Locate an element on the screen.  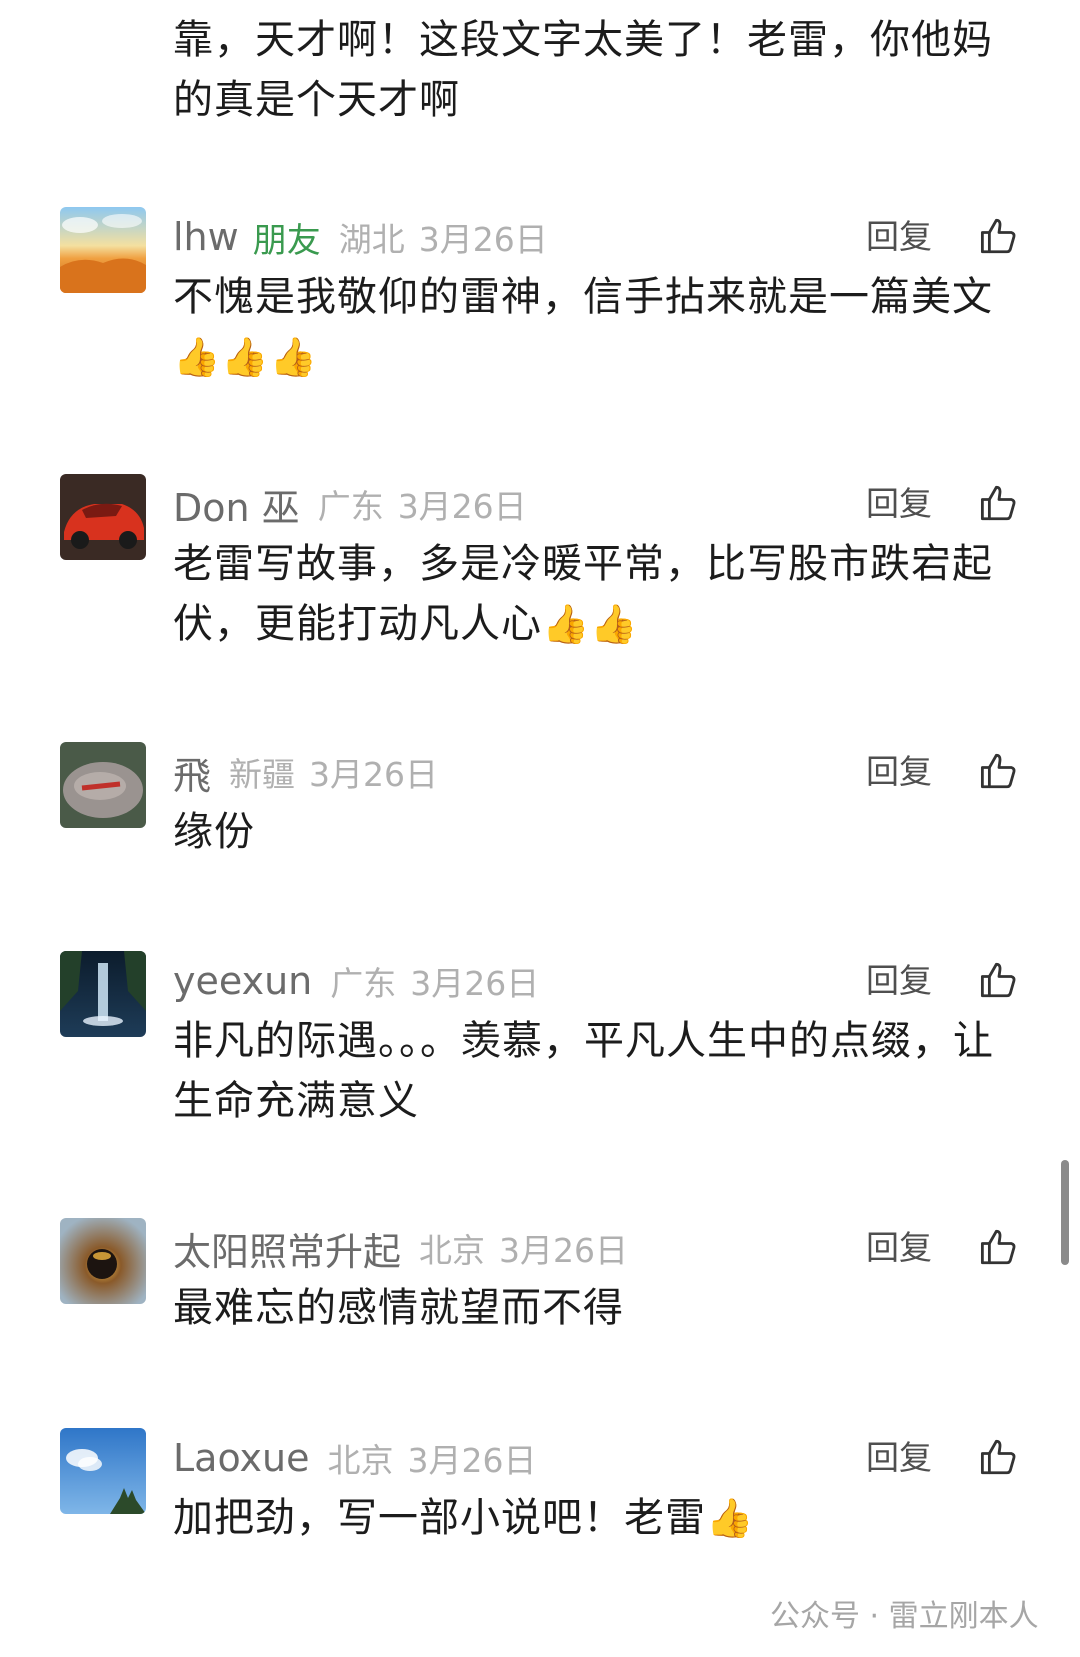
comment-meta: Laoxue 北京 3月26日 is located at coordinates (355, 1458).